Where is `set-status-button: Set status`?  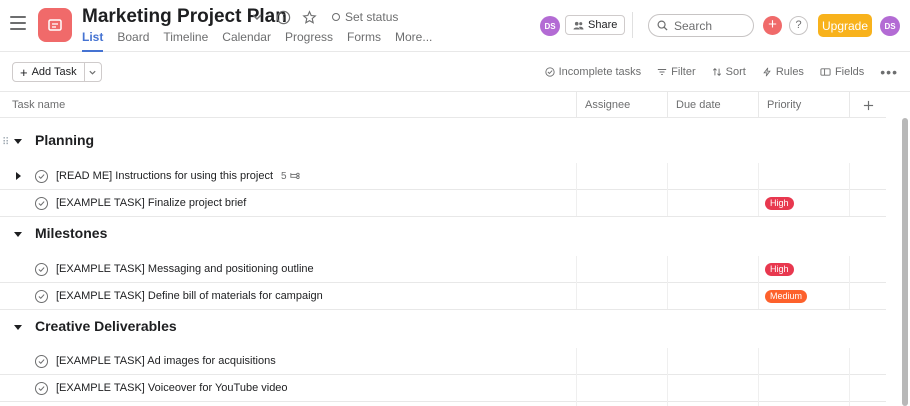 set-status-button: Set status is located at coordinates (365, 17).